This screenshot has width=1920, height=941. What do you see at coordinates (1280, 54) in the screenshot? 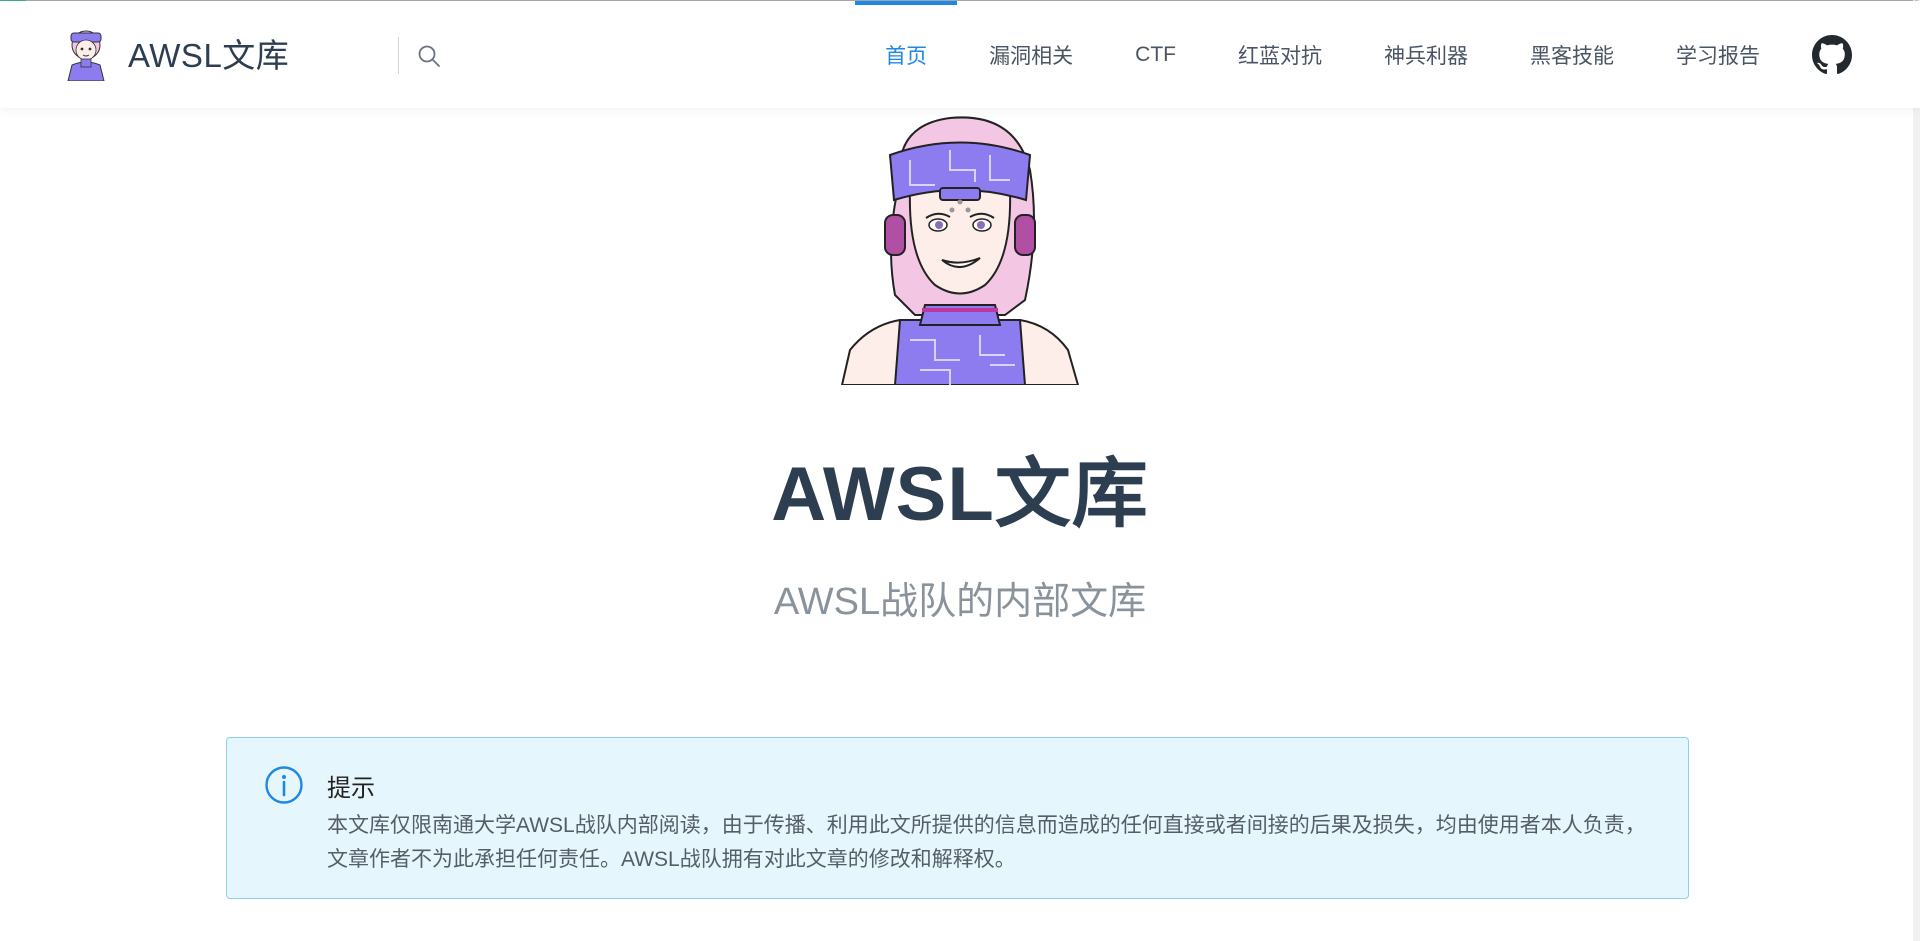
I see `nav-item-red-blue: 红蓝对抗` at bounding box center [1280, 54].